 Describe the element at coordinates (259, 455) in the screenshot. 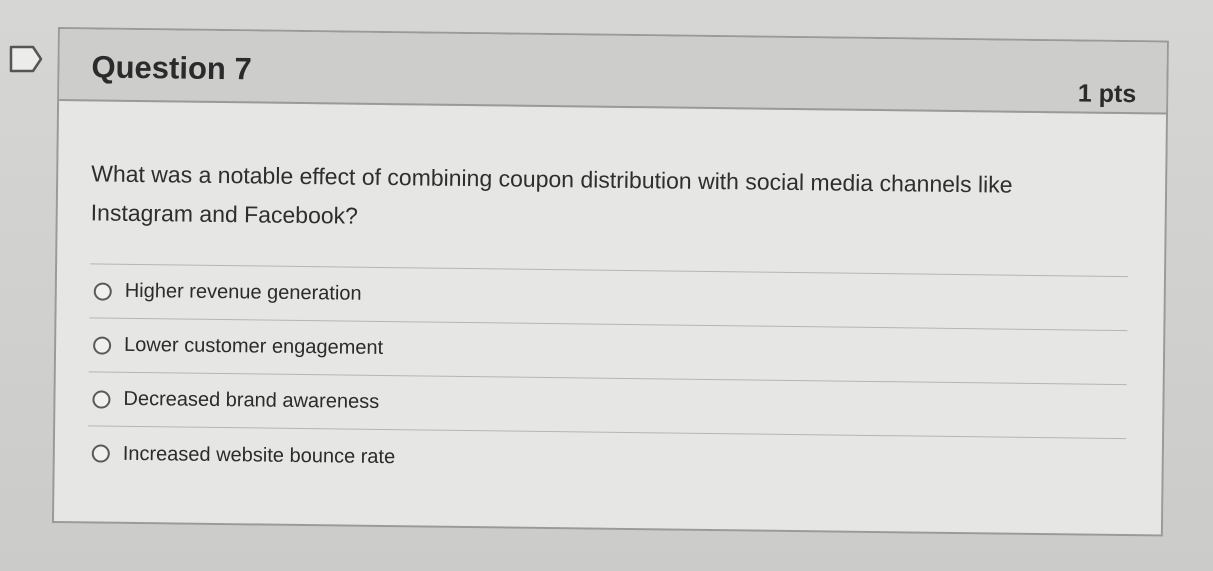

I see `answer-option-label: Increased website bounce rate` at that location.